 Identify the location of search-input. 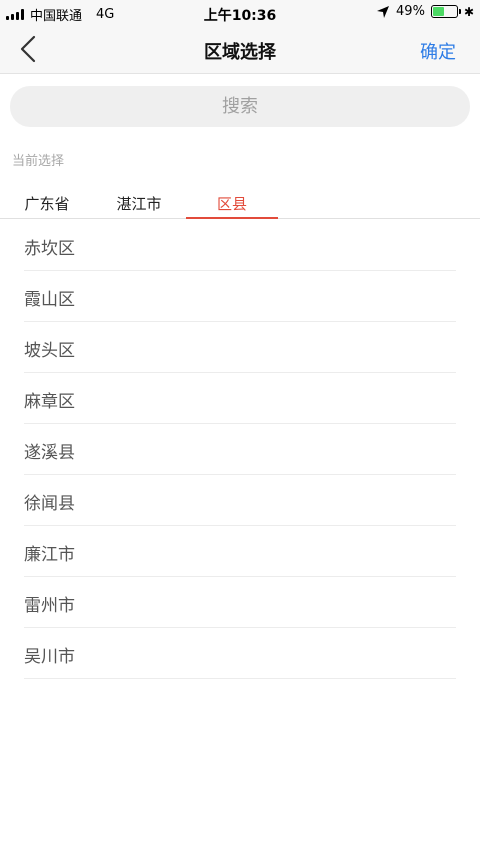
(240, 106).